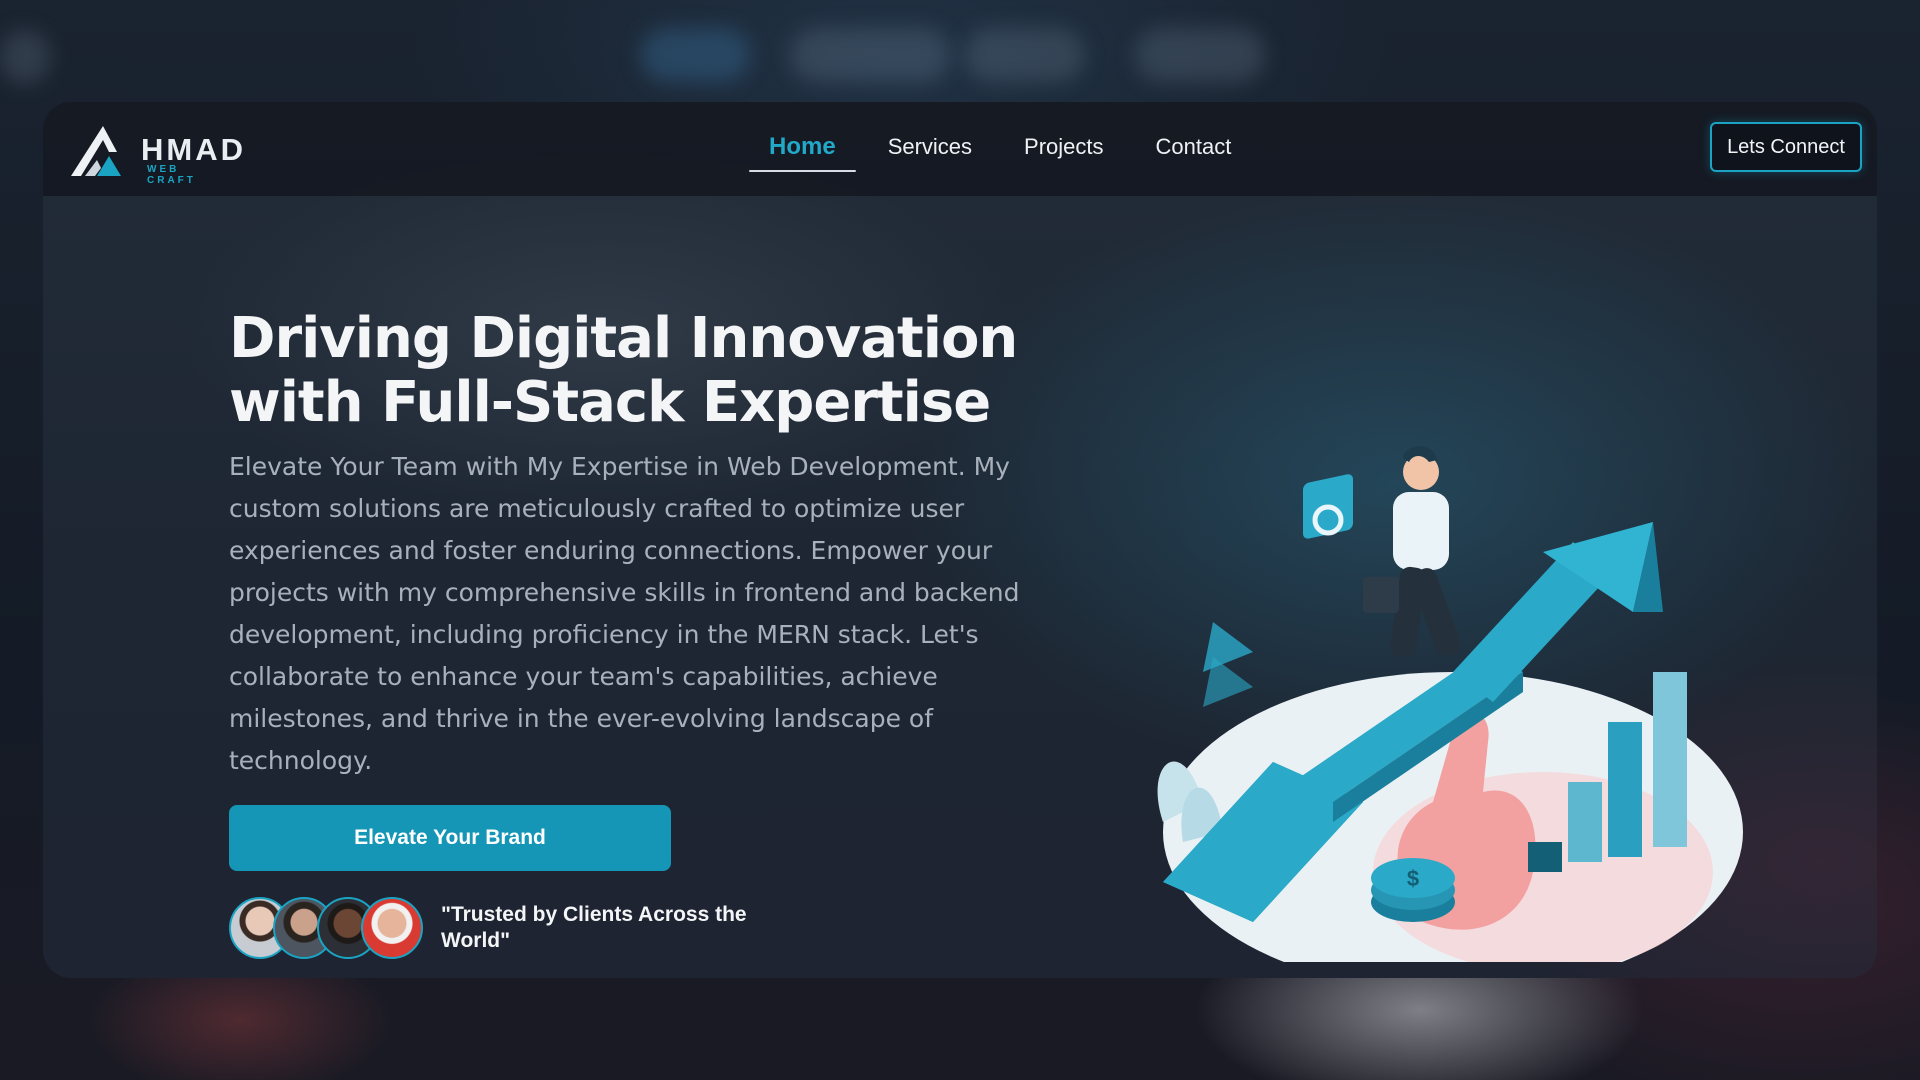 The height and width of the screenshot is (1080, 1920). I want to click on elevate-brand-button: Elevate Your Brand, so click(450, 838).